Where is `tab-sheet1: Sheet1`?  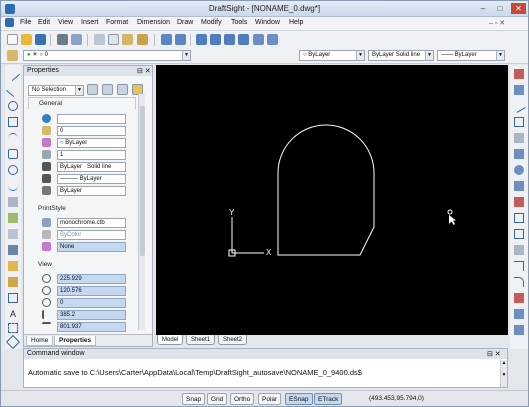
tab-sheet1: Sheet1 is located at coordinates (201, 340).